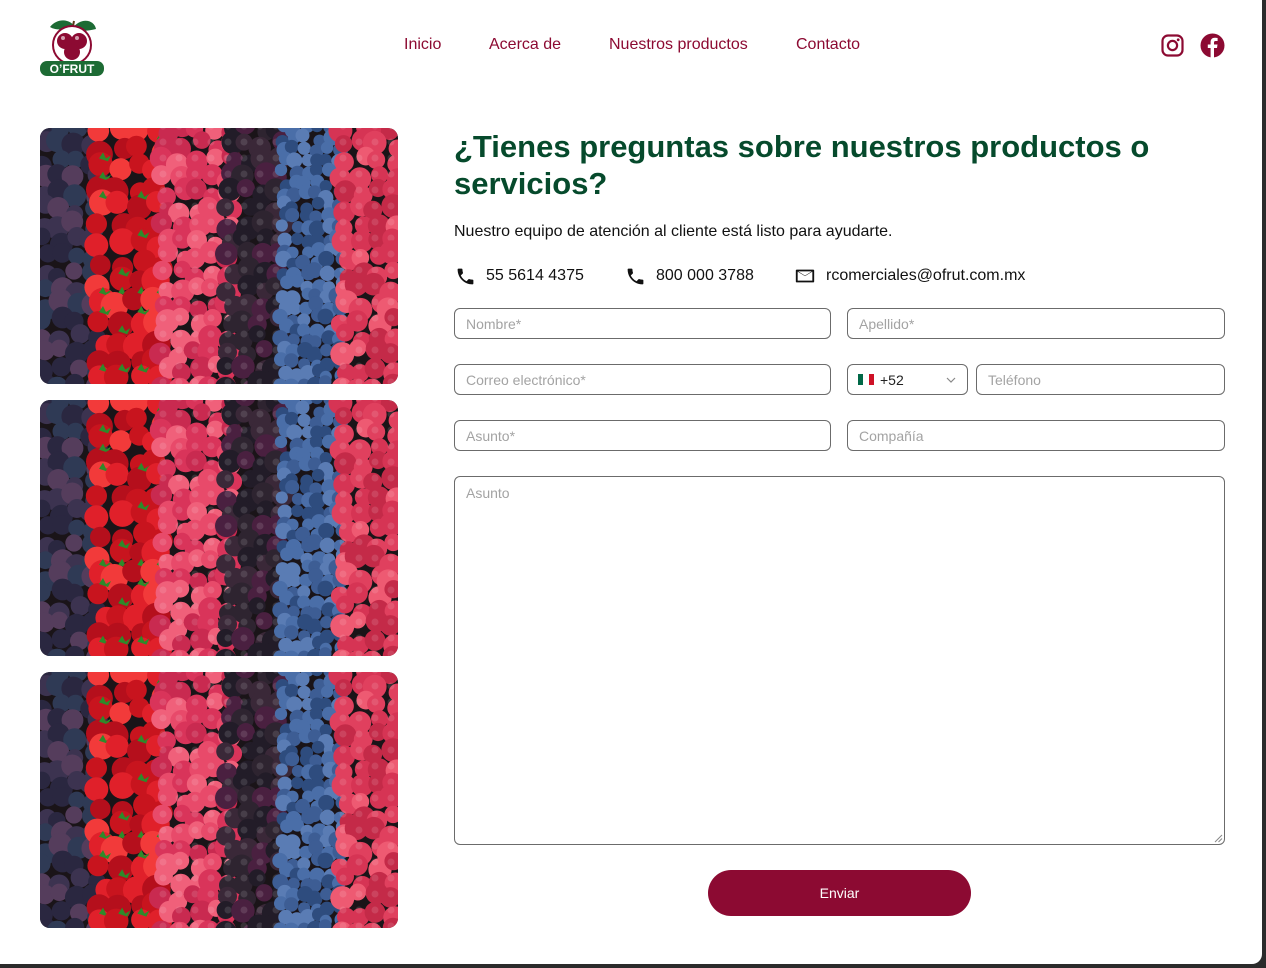 The height and width of the screenshot is (968, 1266). What do you see at coordinates (1036, 323) in the screenshot?
I see `apellido-input` at bounding box center [1036, 323].